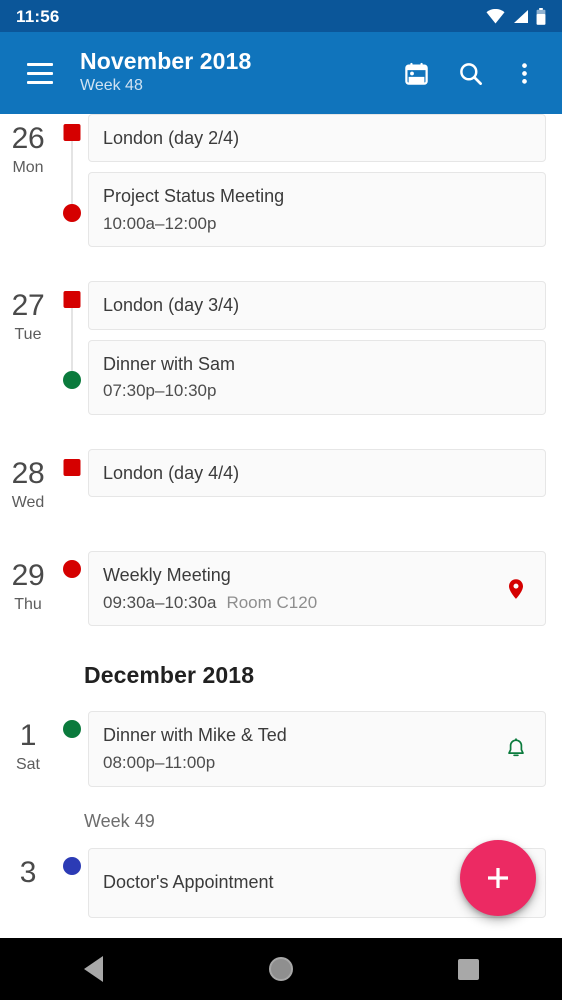 The width and height of the screenshot is (562, 1000). I want to click on event-text: London (day 4/4), so click(317, 473).